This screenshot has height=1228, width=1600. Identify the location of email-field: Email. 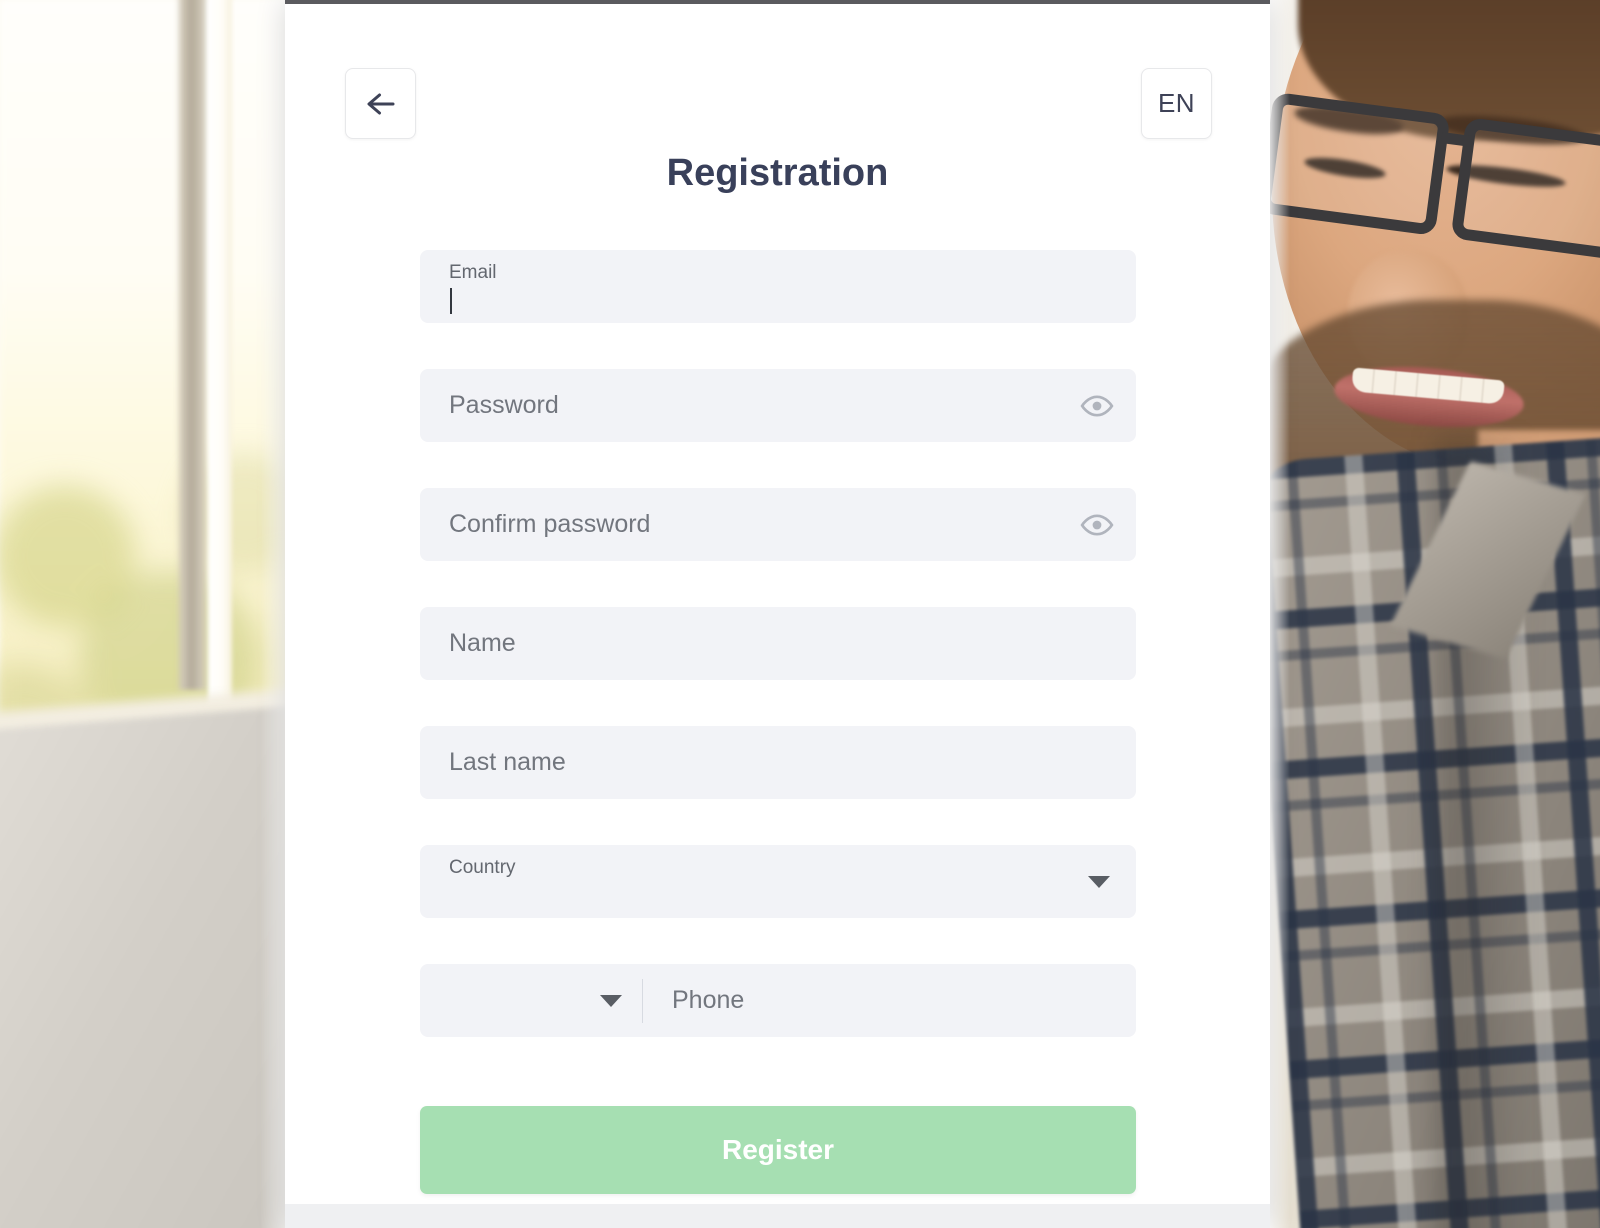
(778, 286).